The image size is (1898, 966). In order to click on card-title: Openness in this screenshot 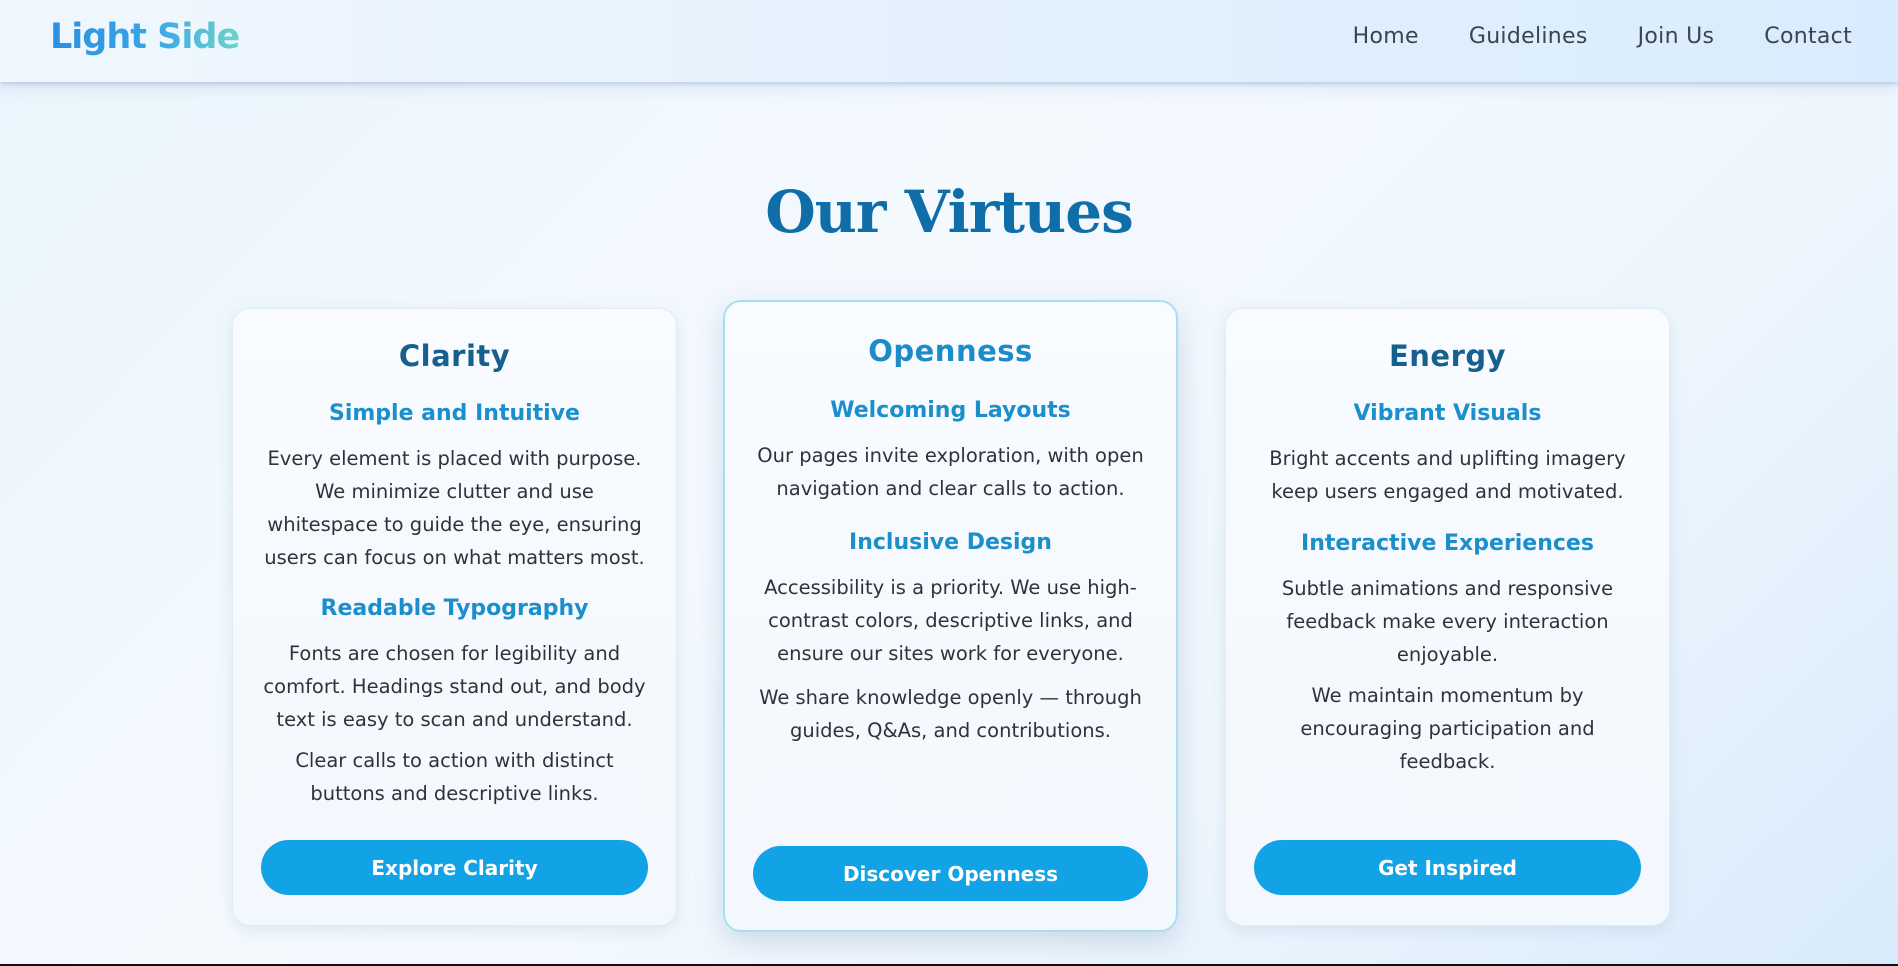, I will do `click(950, 351)`.